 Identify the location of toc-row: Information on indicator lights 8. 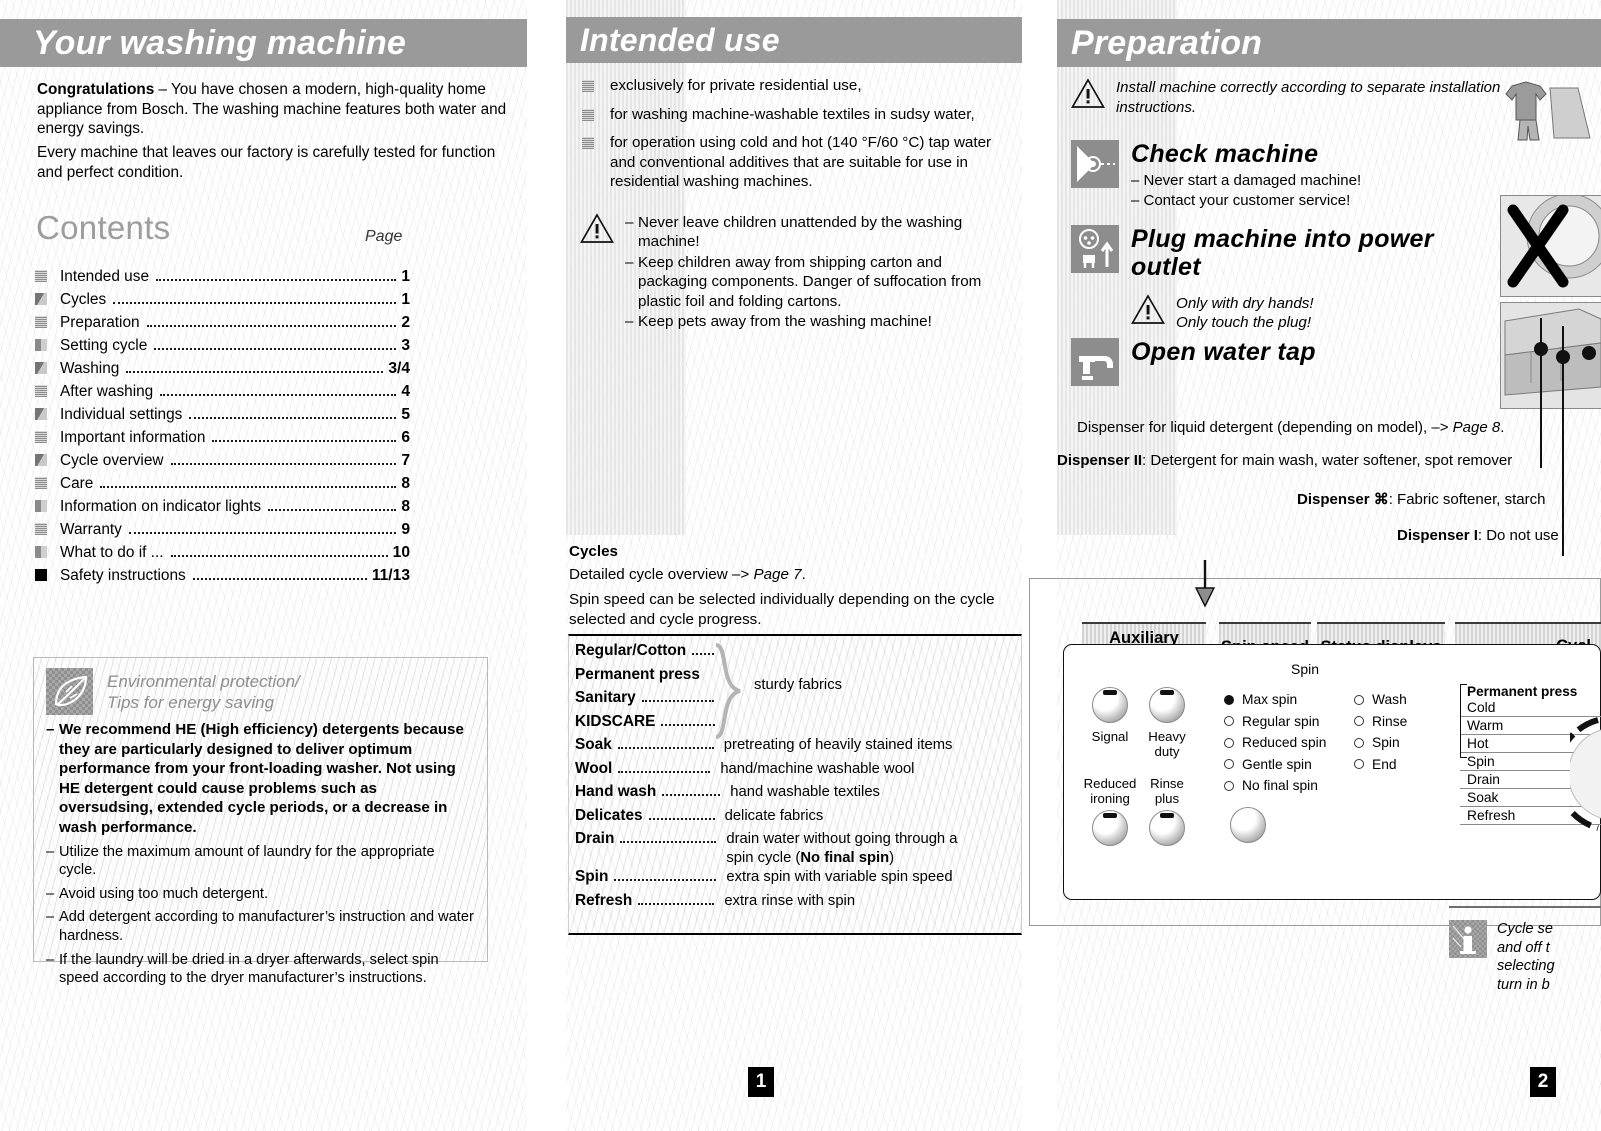
(222, 509).